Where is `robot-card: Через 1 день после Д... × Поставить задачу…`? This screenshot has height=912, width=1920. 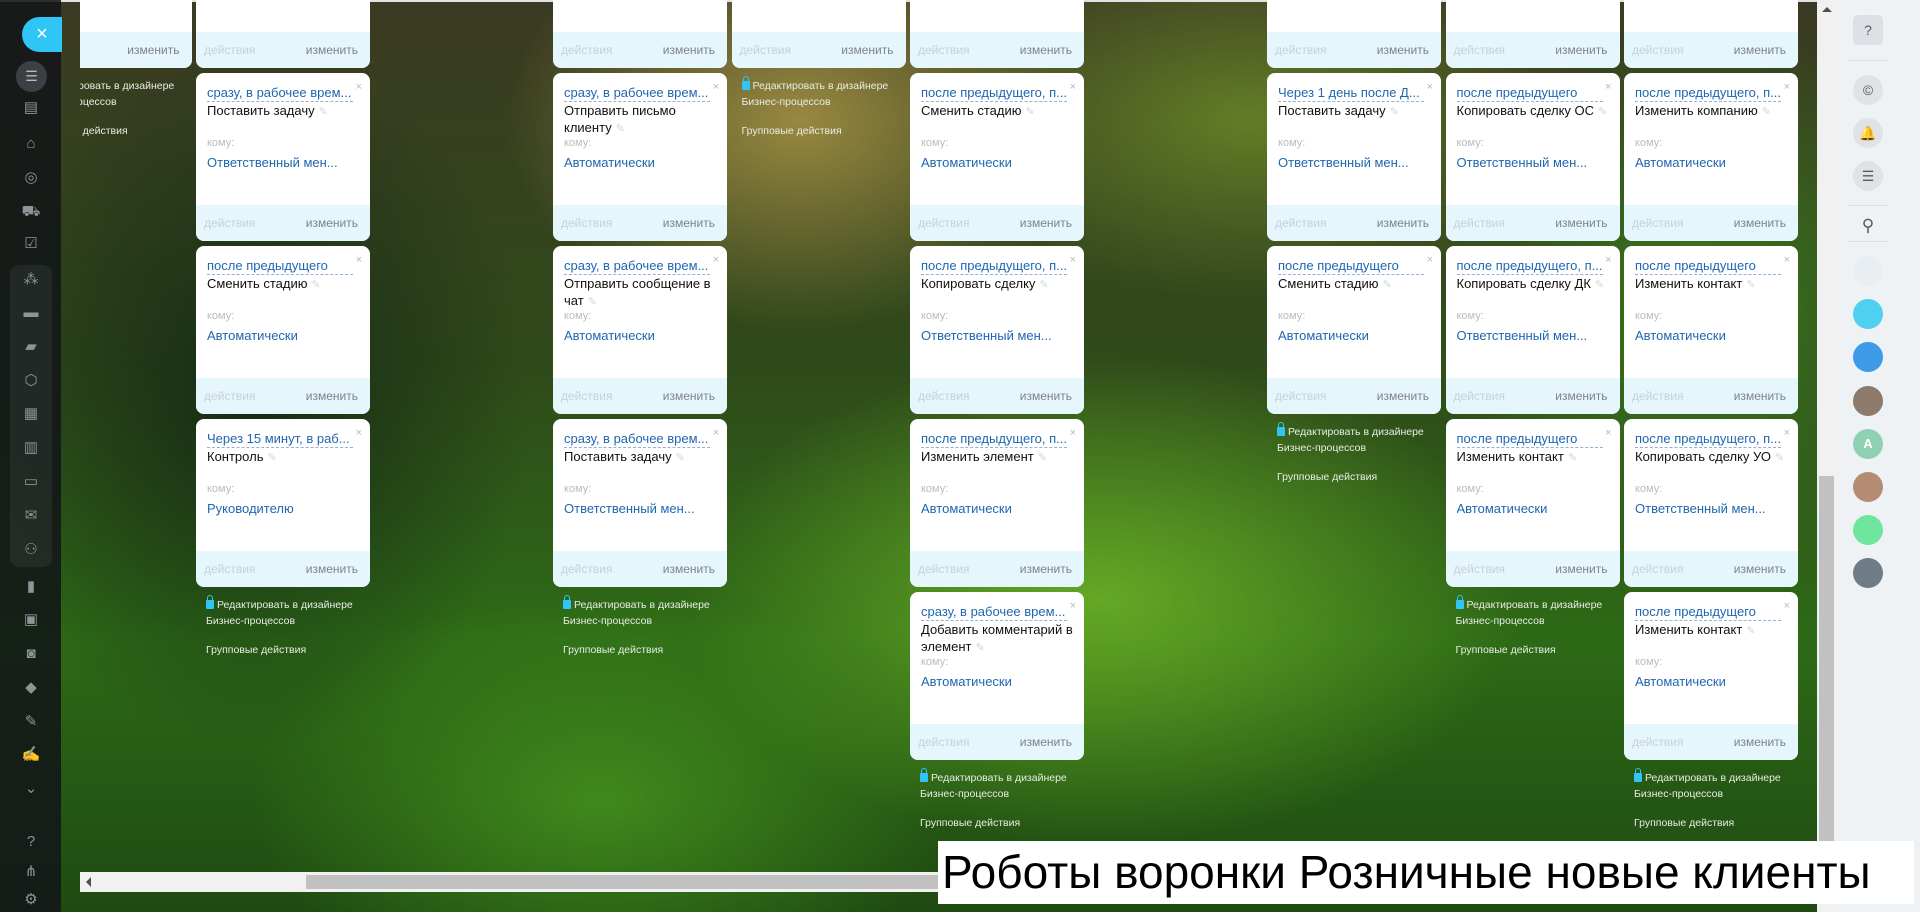 robot-card: Через 1 день после Д... × Поставить задачу… is located at coordinates (1354, 157).